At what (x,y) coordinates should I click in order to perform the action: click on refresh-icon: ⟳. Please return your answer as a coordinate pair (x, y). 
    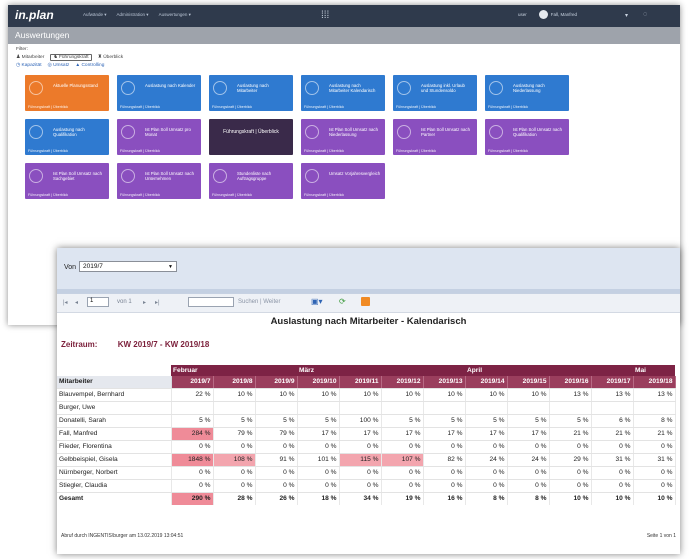
    Looking at the image, I should click on (342, 301).